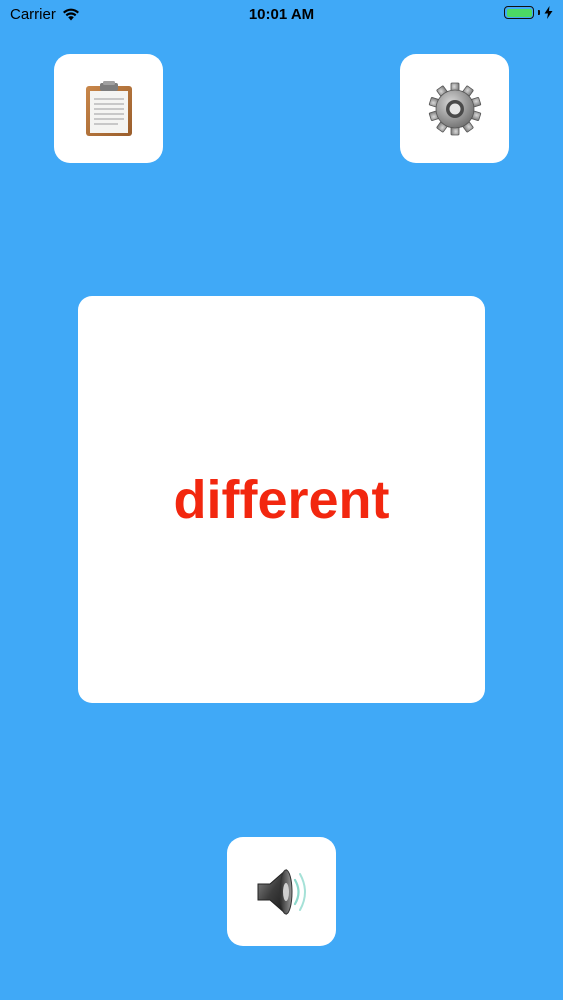 This screenshot has height=1000, width=563. I want to click on battery-icon, so click(519, 12).